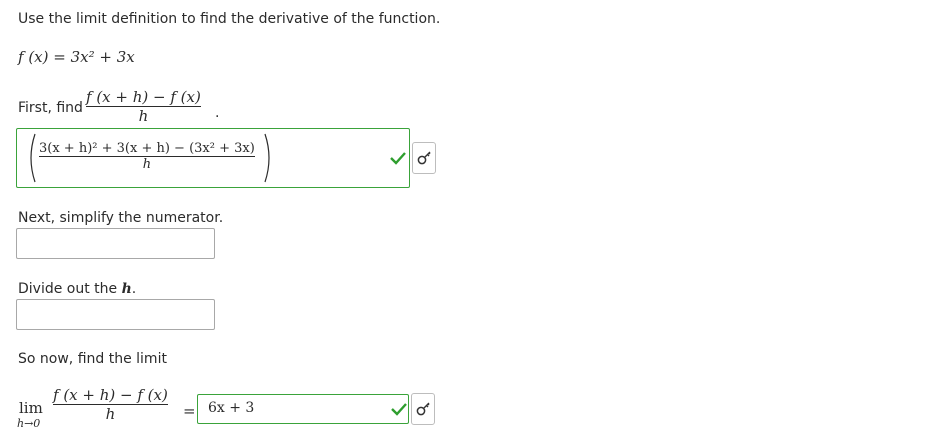 The image size is (948, 443). Describe the element at coordinates (92, 359) in the screenshot. I see `step4-label: So now, find the limit` at that location.